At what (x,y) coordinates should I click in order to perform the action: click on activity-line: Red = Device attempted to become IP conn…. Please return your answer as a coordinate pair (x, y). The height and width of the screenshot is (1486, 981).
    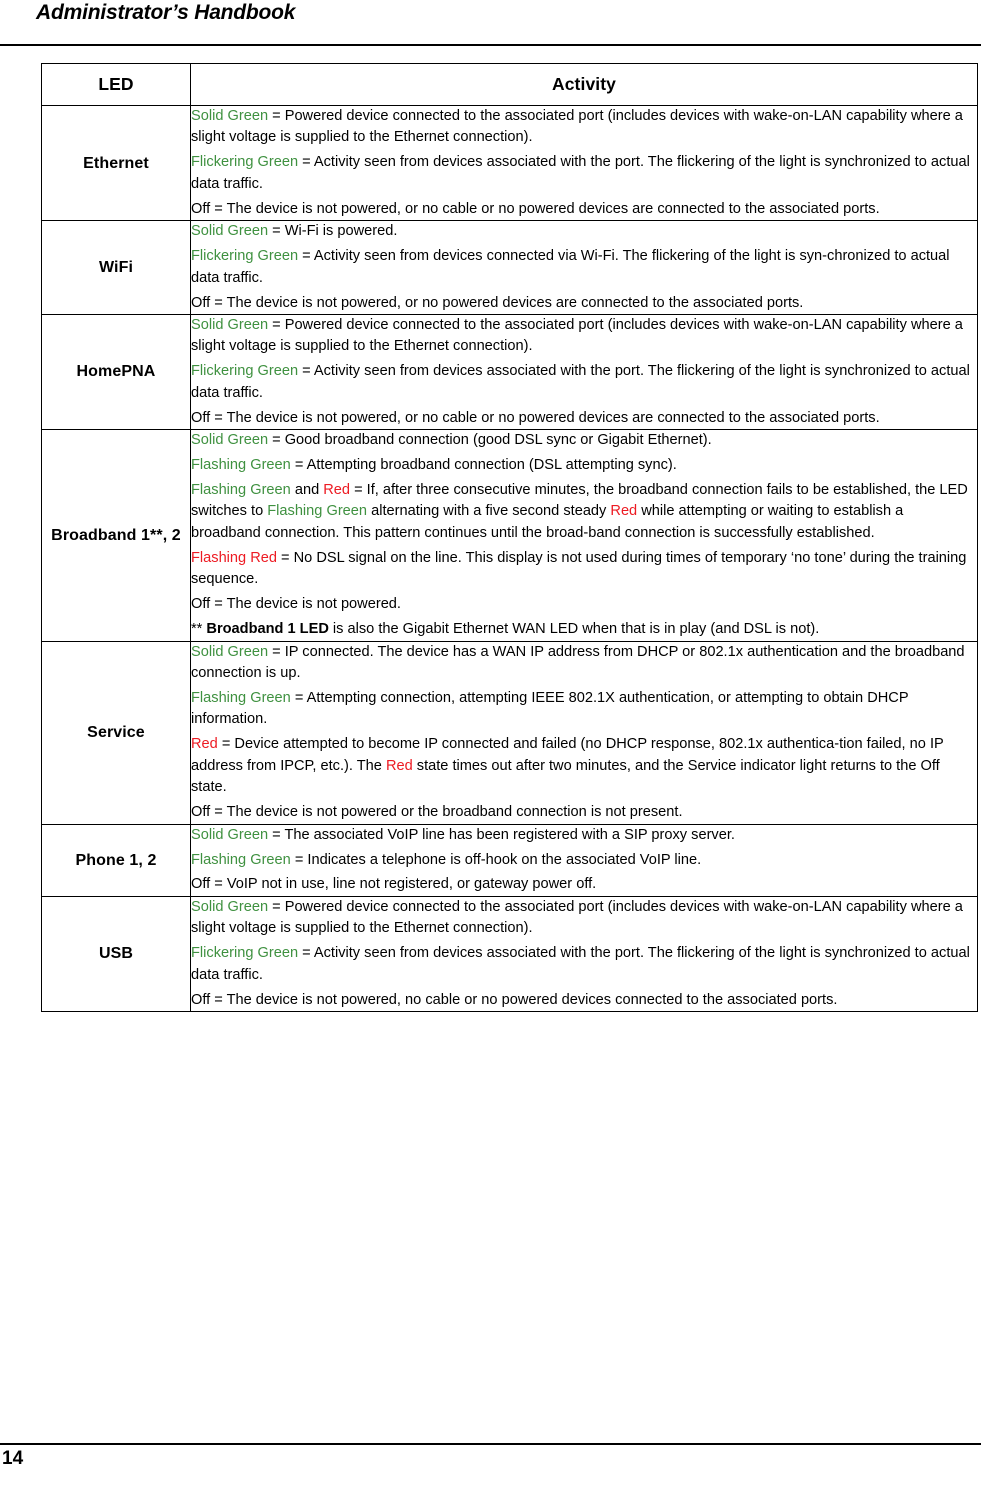
    Looking at the image, I should click on (584, 766).